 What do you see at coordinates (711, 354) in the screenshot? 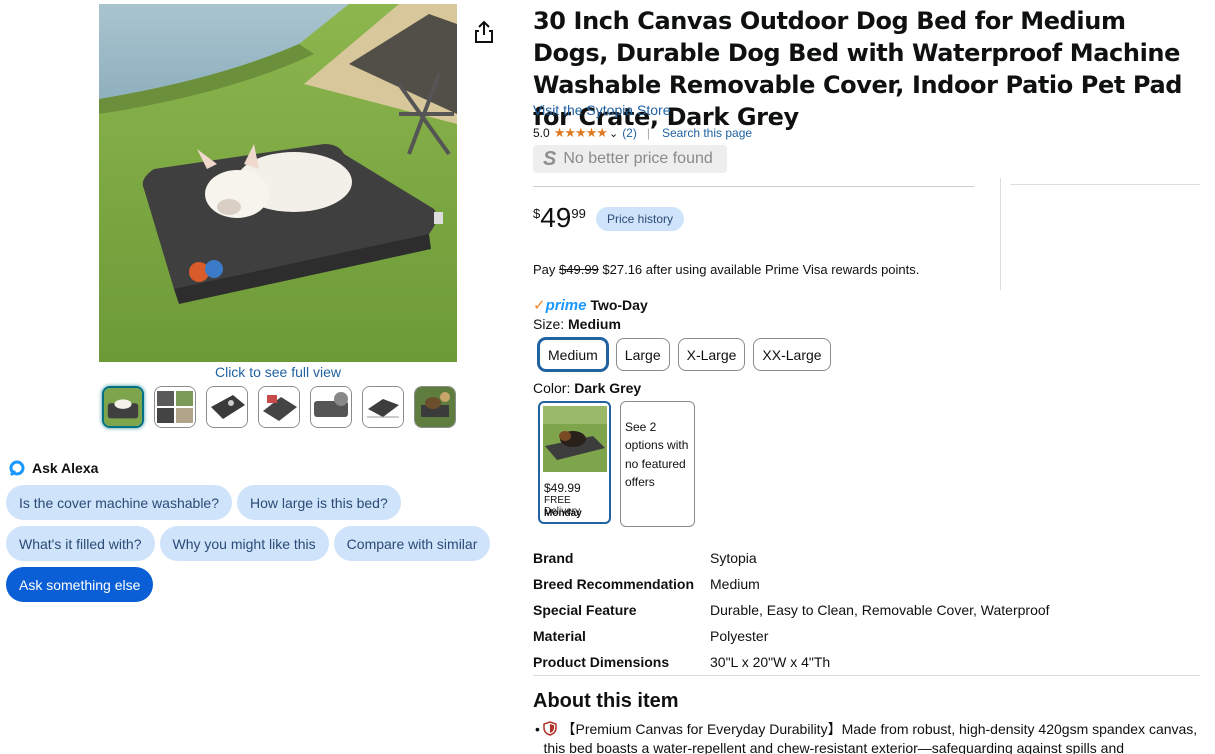
I see `size-option-x-large: X-Large` at bounding box center [711, 354].